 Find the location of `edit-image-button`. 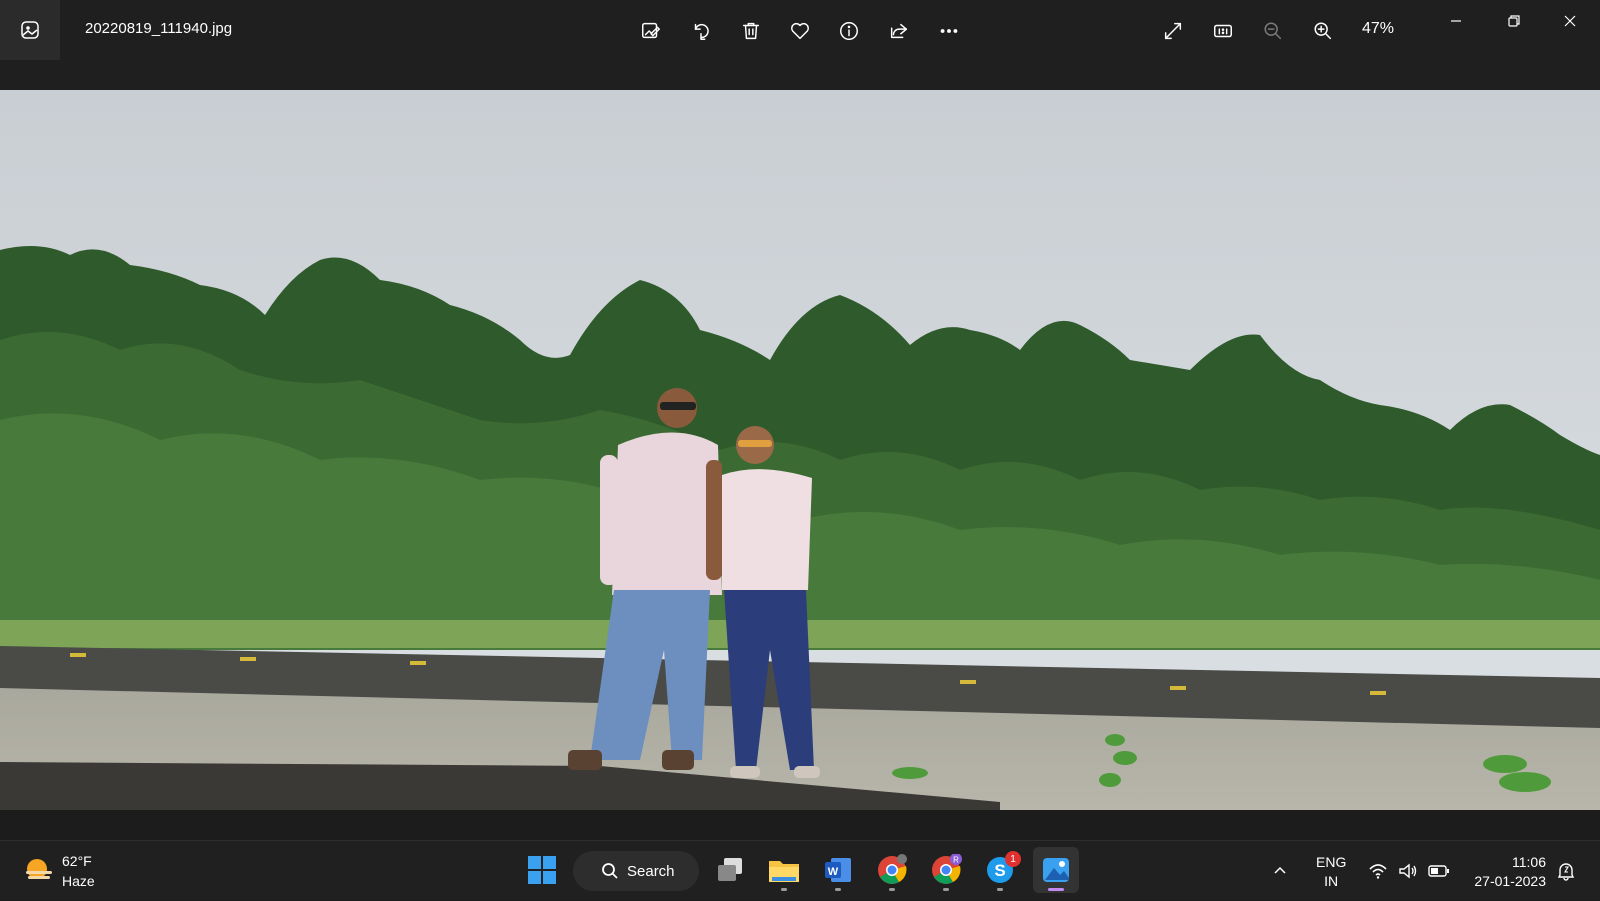

edit-image-button is located at coordinates (651, 31).